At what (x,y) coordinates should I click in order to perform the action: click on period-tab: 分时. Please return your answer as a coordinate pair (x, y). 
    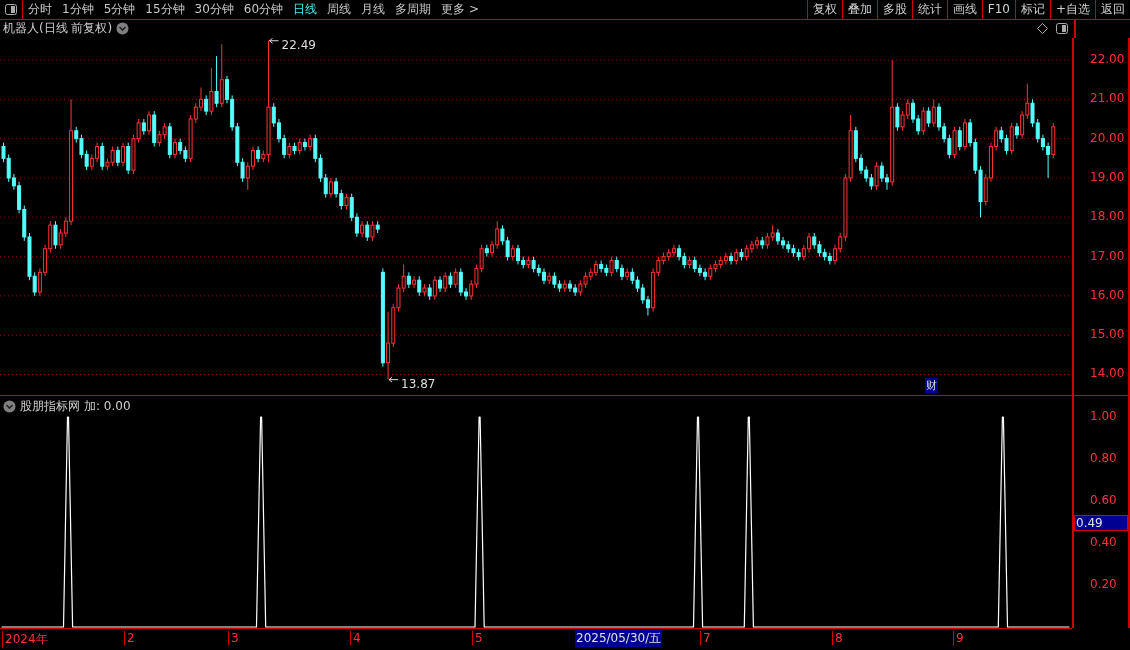
    Looking at the image, I should click on (40, 9).